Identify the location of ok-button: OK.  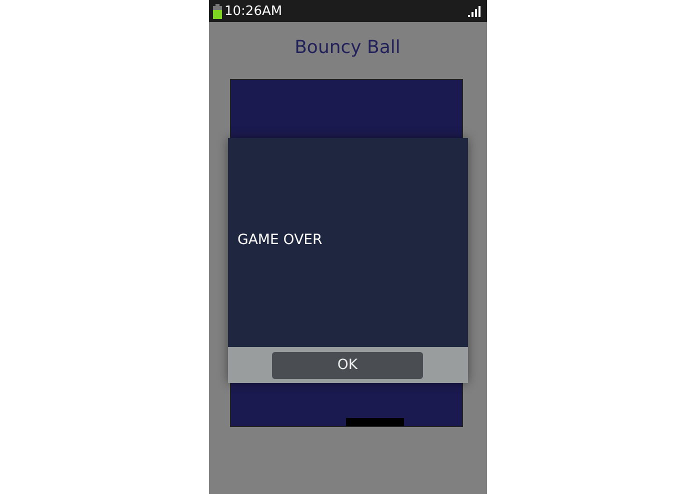
(347, 365).